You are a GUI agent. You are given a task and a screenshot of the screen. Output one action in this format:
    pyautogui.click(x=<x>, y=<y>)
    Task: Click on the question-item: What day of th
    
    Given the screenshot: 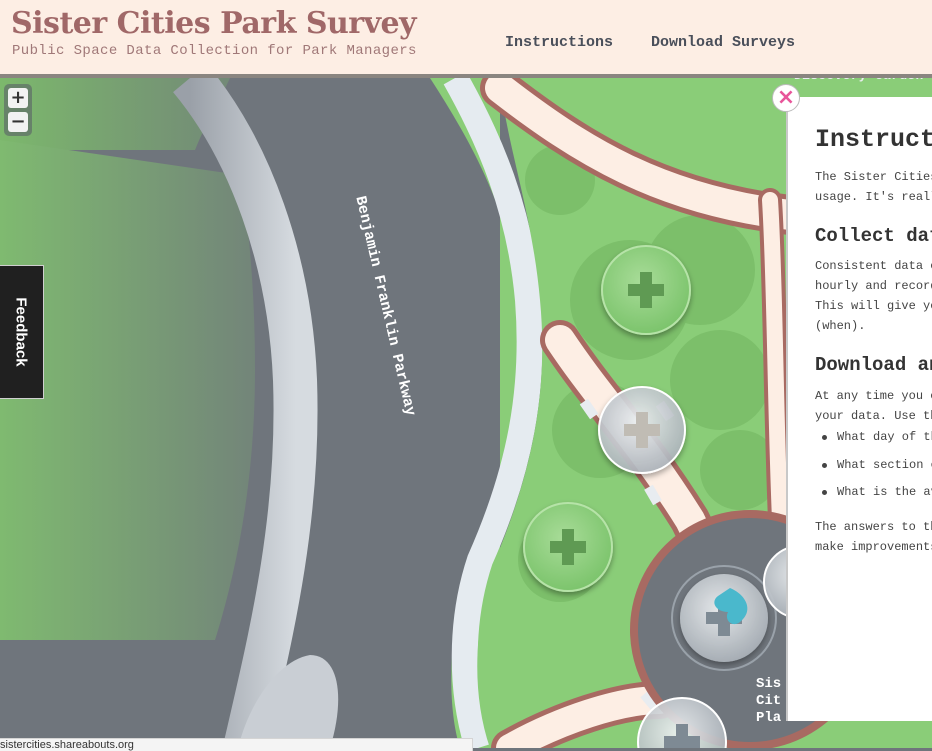 What is the action you would take?
    pyautogui.click(x=873, y=444)
    